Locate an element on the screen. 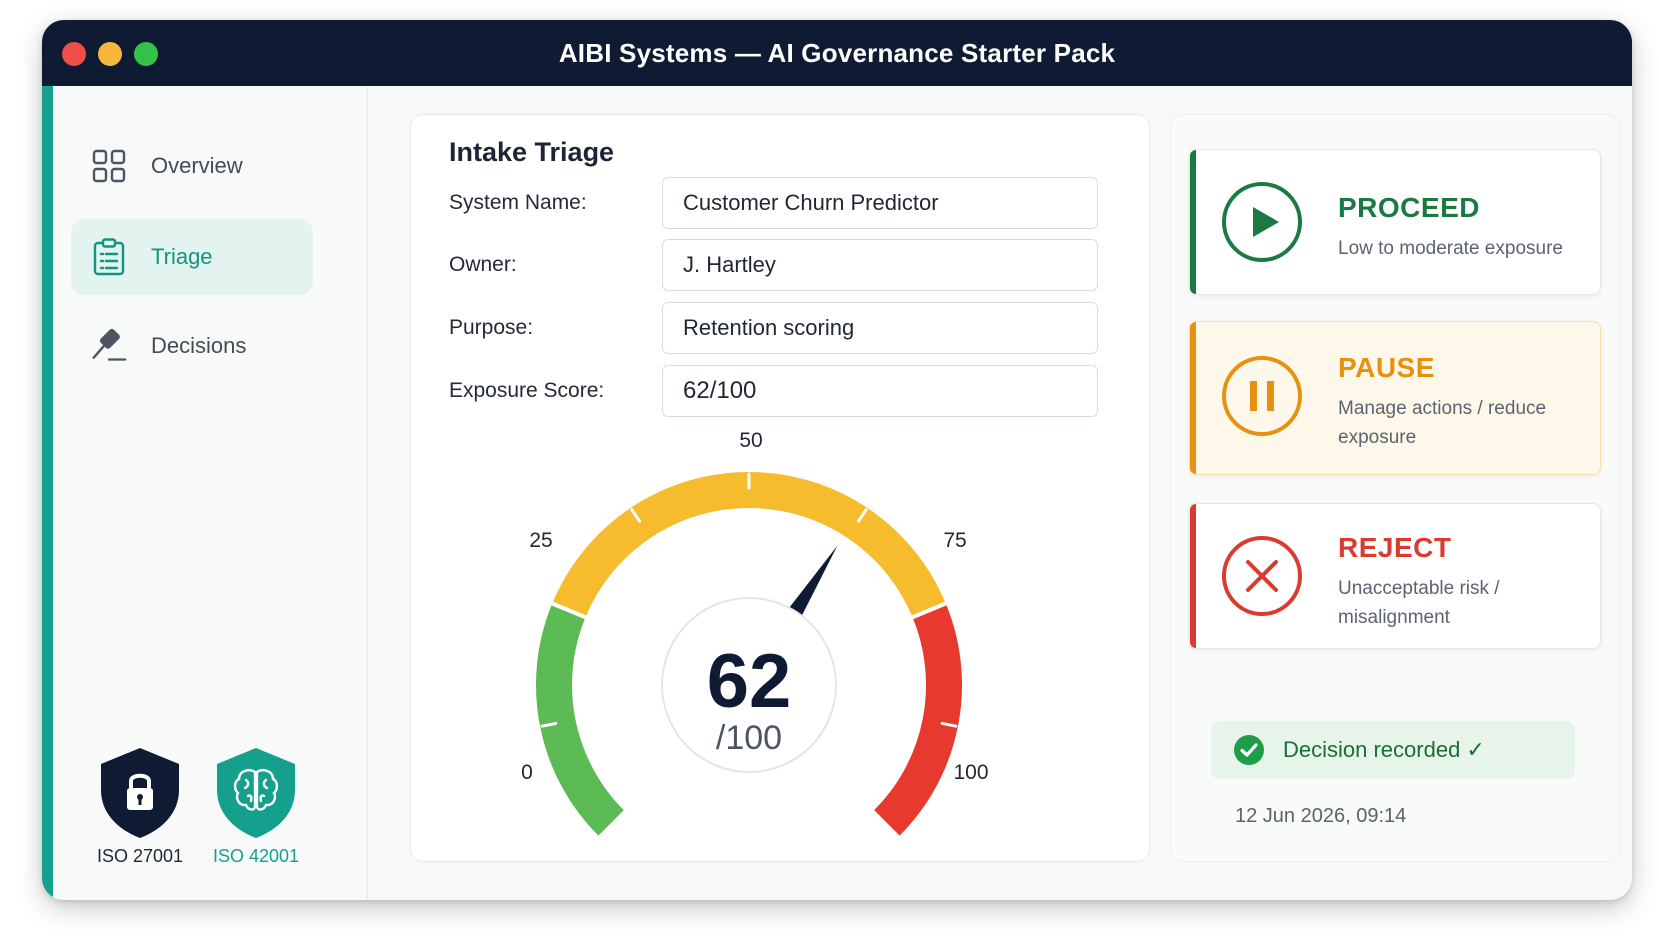  decision-recorded-text: Decision recorded ✓ is located at coordinates (1384, 749).